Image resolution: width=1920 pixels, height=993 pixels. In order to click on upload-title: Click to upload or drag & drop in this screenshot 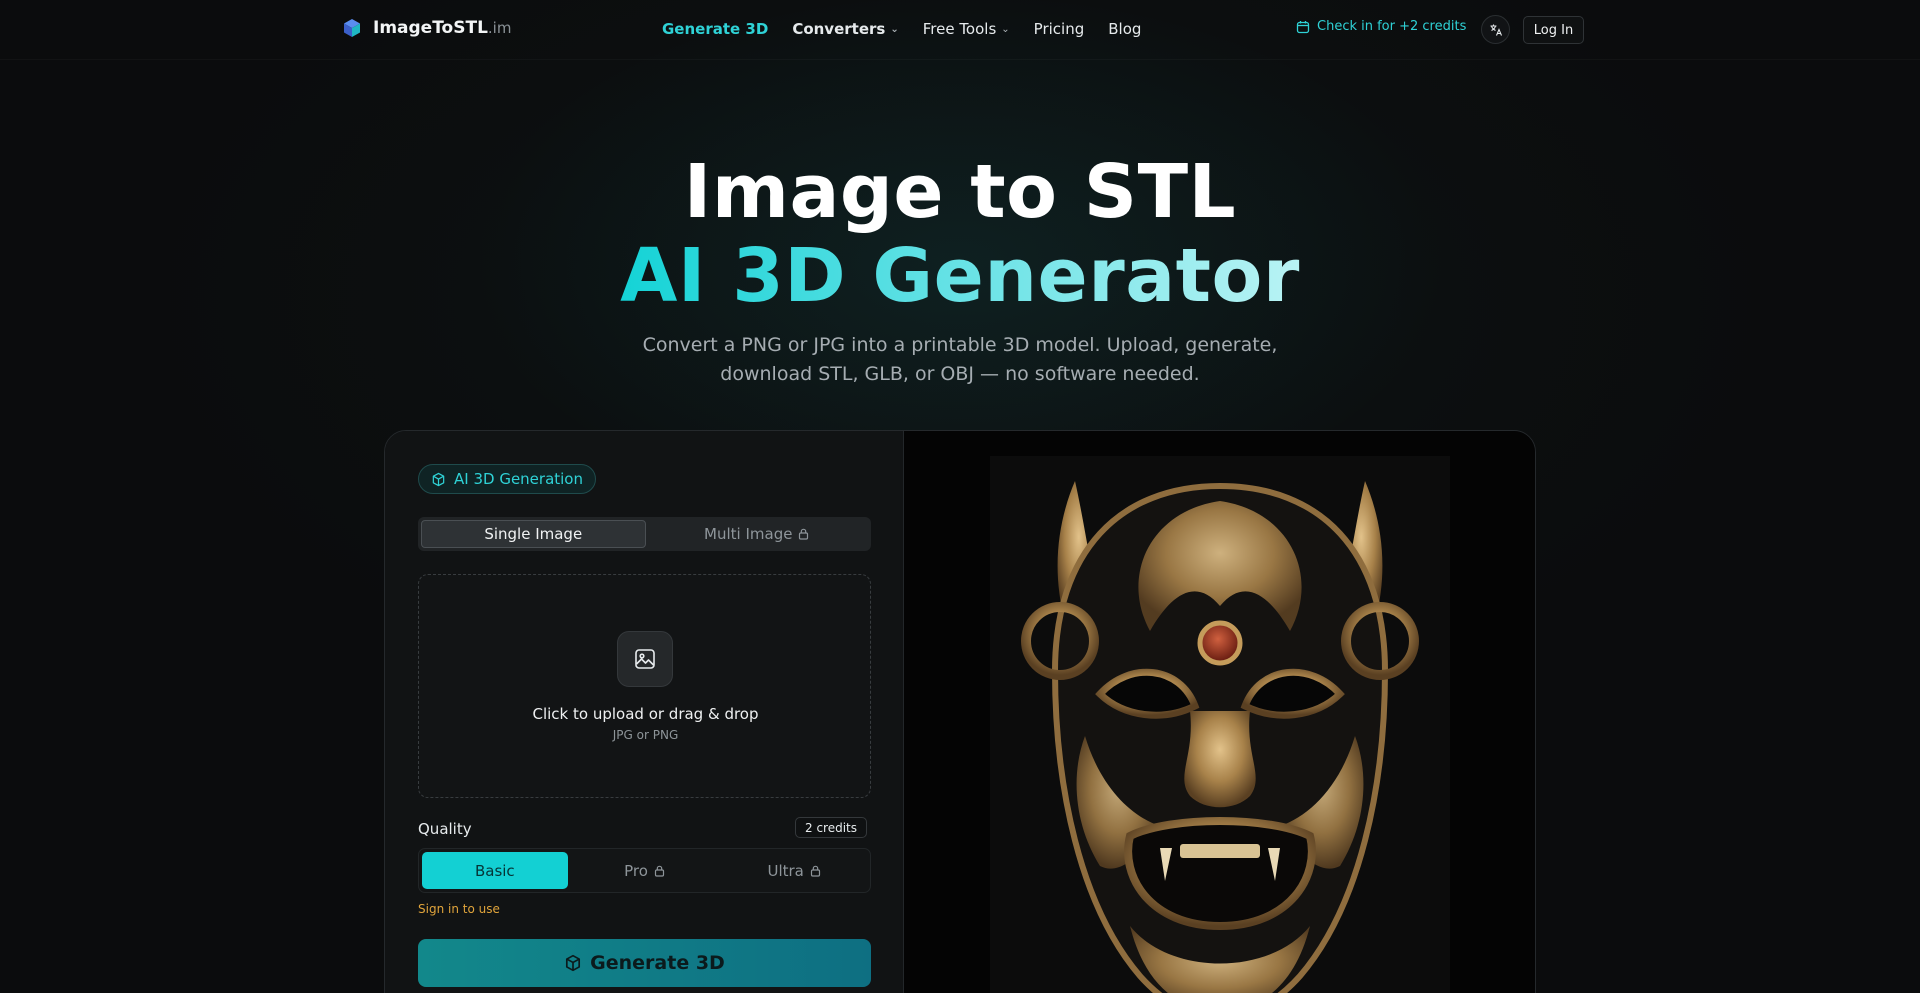, I will do `click(645, 714)`.